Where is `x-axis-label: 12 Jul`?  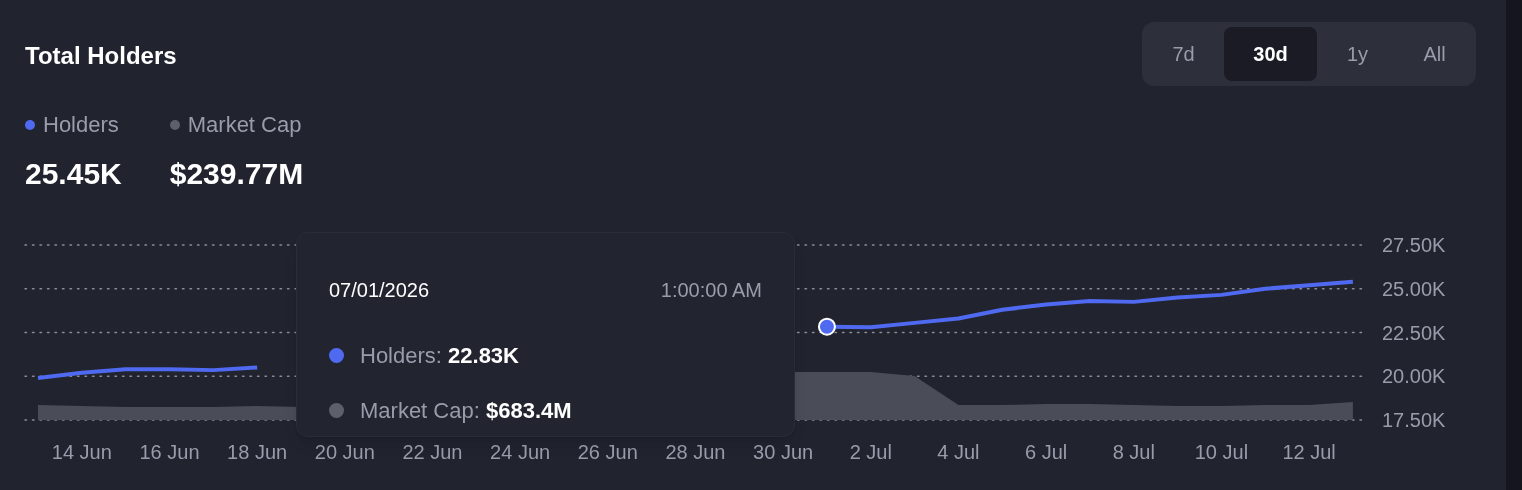
x-axis-label: 12 Jul is located at coordinates (1309, 452).